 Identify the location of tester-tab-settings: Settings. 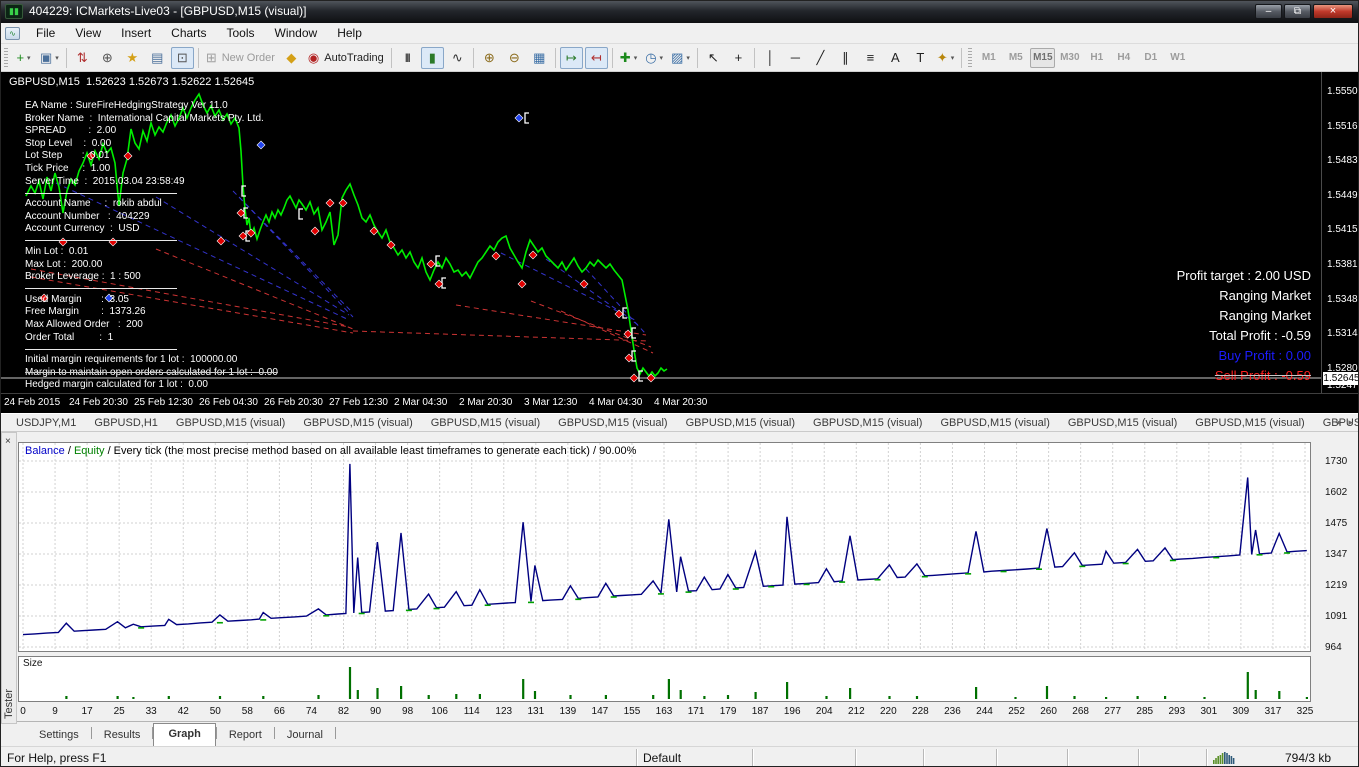
(59, 735).